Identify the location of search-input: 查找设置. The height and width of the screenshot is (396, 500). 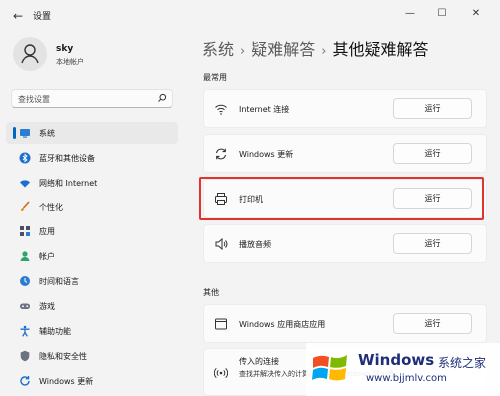
(34, 99).